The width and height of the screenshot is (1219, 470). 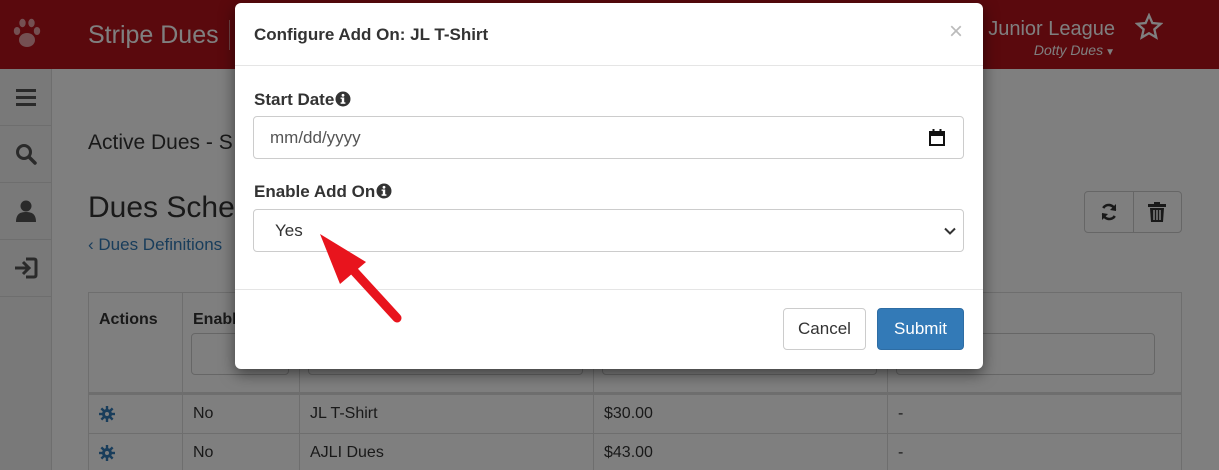 What do you see at coordinates (315, 191) in the screenshot?
I see `enable-add-on-label-text: Enable Add On` at bounding box center [315, 191].